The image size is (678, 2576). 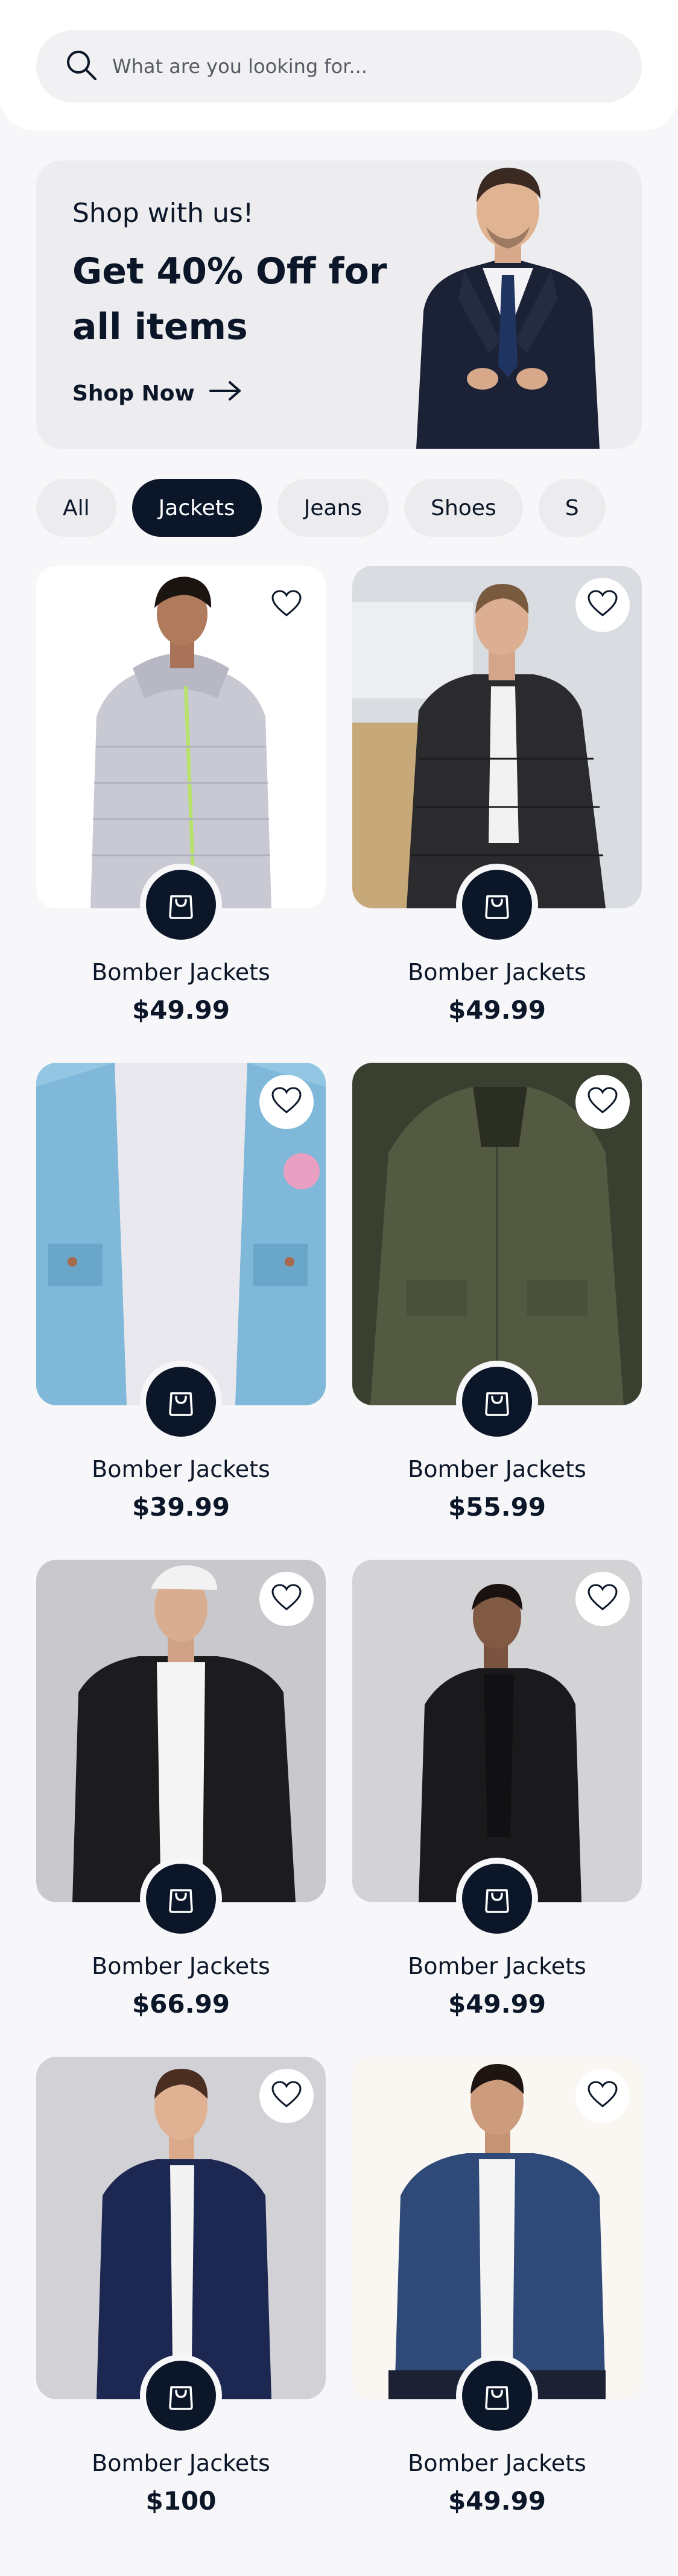 I want to click on product-price: $39.99, so click(x=180, y=1507).